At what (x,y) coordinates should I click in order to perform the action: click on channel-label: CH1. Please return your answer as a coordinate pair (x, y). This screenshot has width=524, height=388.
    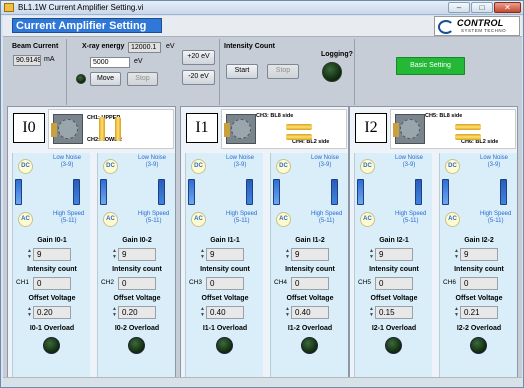
    Looking at the image, I should click on (23, 282).